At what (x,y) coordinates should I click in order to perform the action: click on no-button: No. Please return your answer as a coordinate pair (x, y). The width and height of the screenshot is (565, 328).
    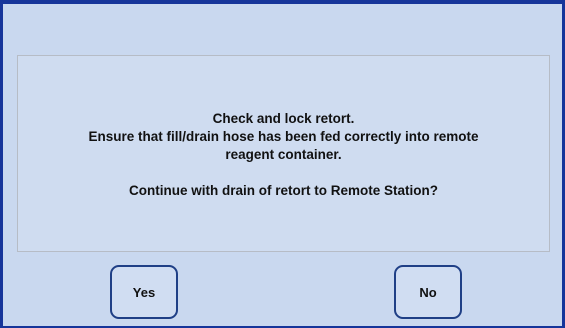
    Looking at the image, I should click on (428, 292).